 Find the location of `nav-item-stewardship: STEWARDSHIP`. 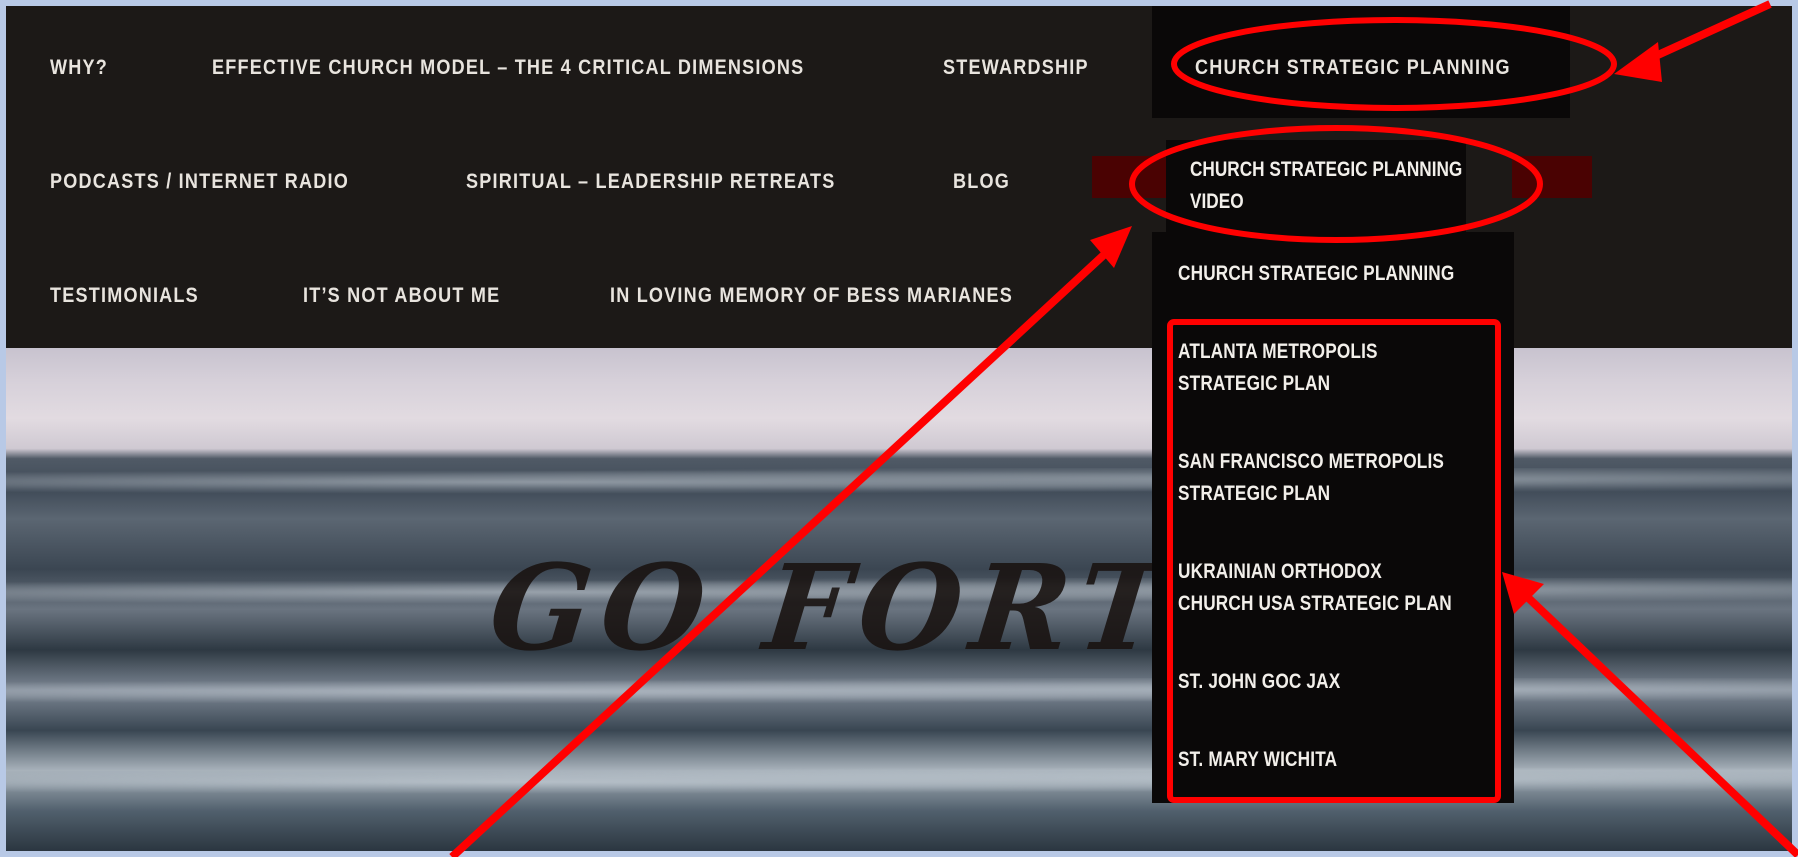

nav-item-stewardship: STEWARDSHIP is located at coordinates (1016, 68).